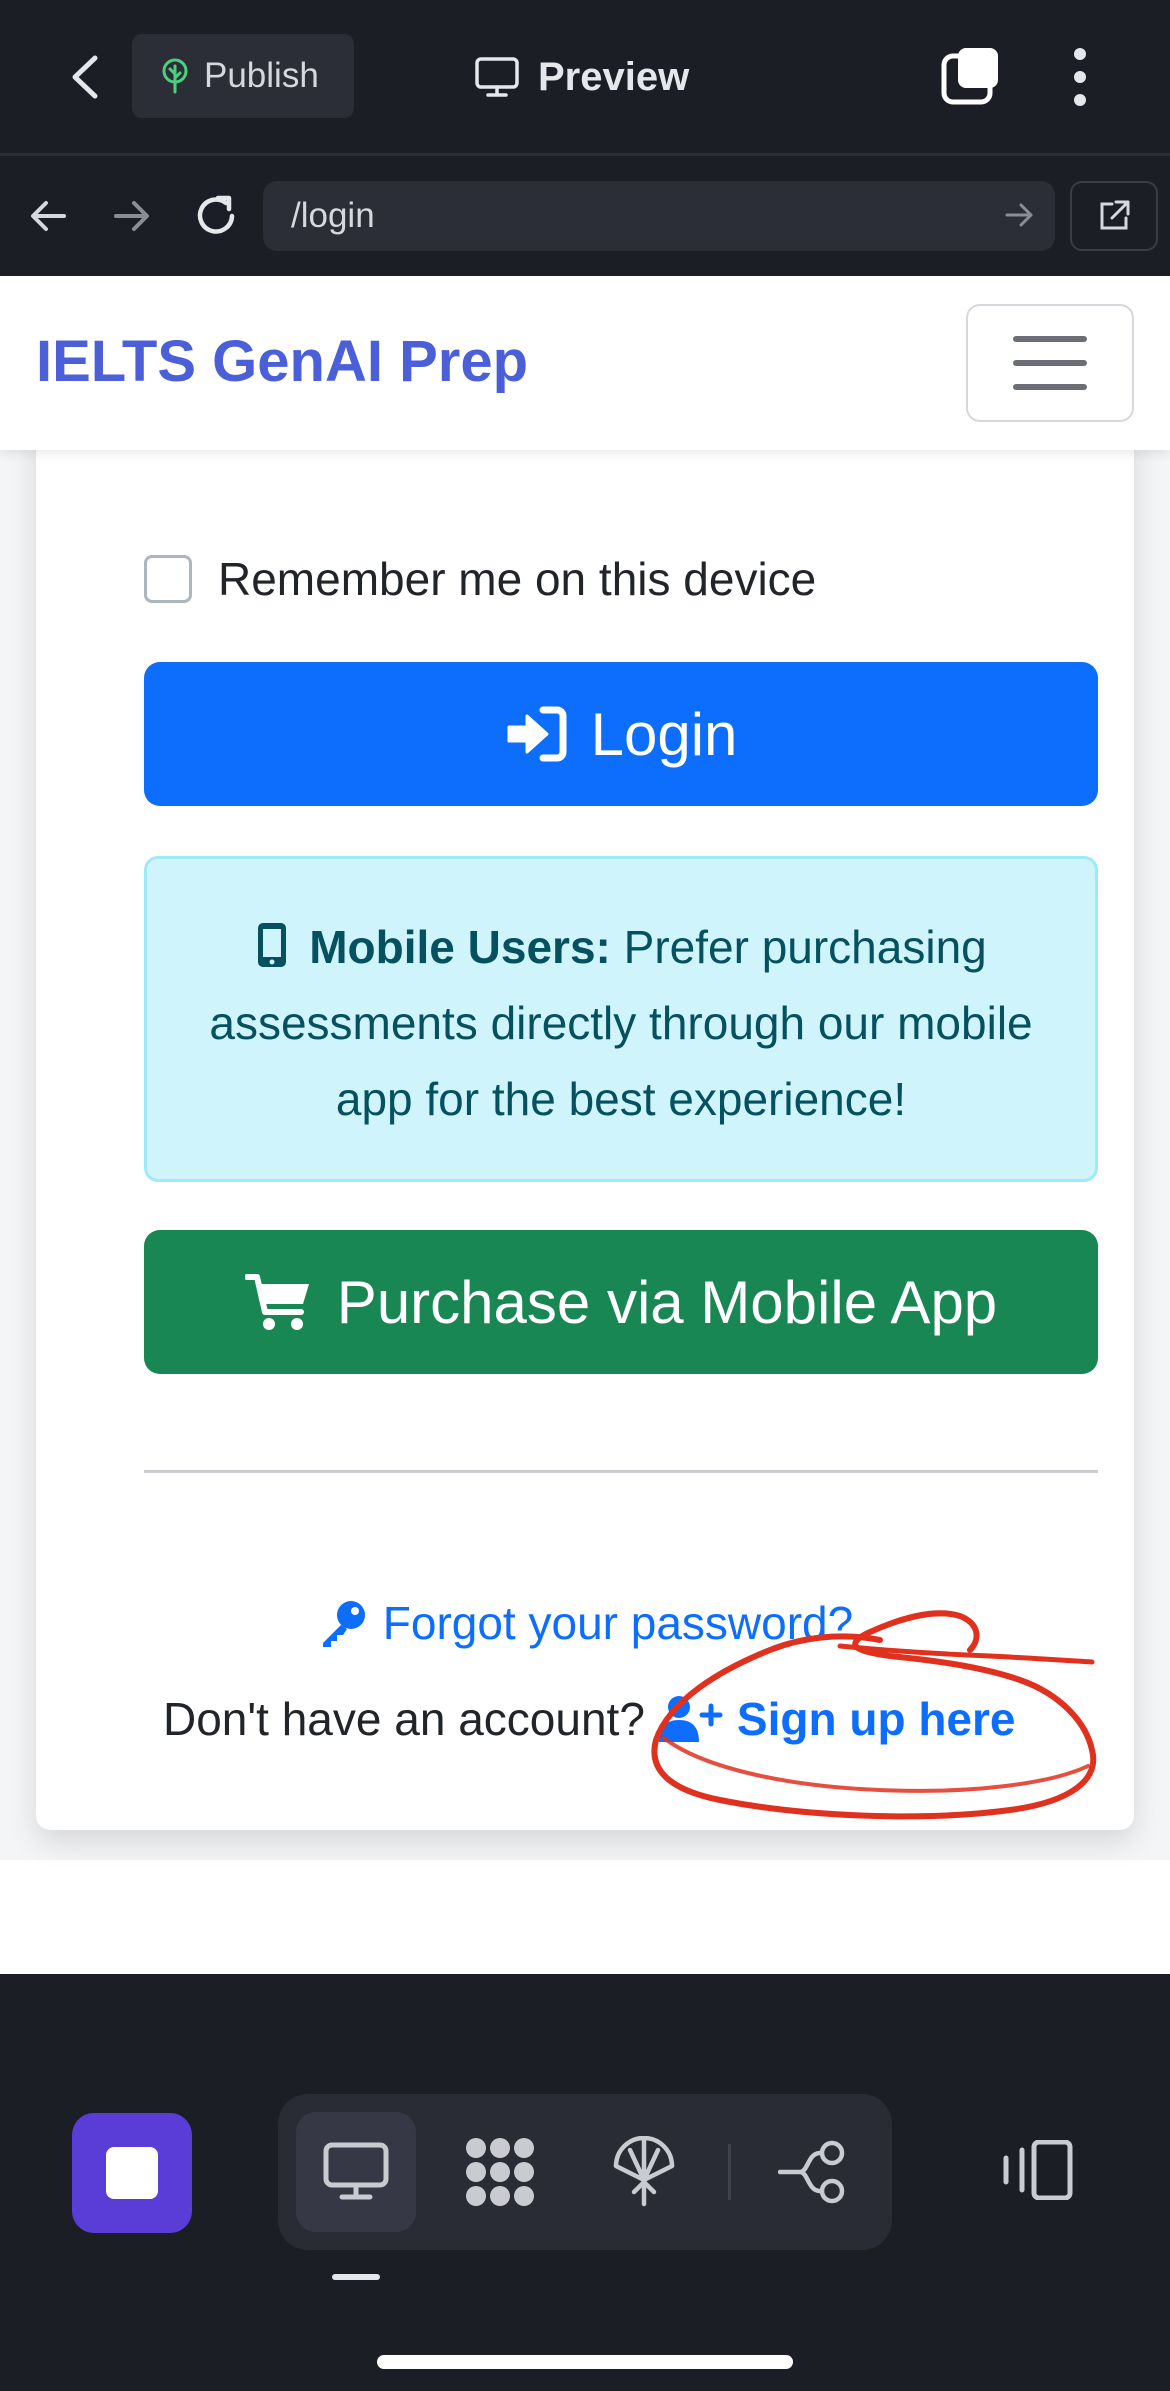 This screenshot has height=2391, width=1170. I want to click on signup-row: Don't have an account? Sign up here, so click(589, 1719).